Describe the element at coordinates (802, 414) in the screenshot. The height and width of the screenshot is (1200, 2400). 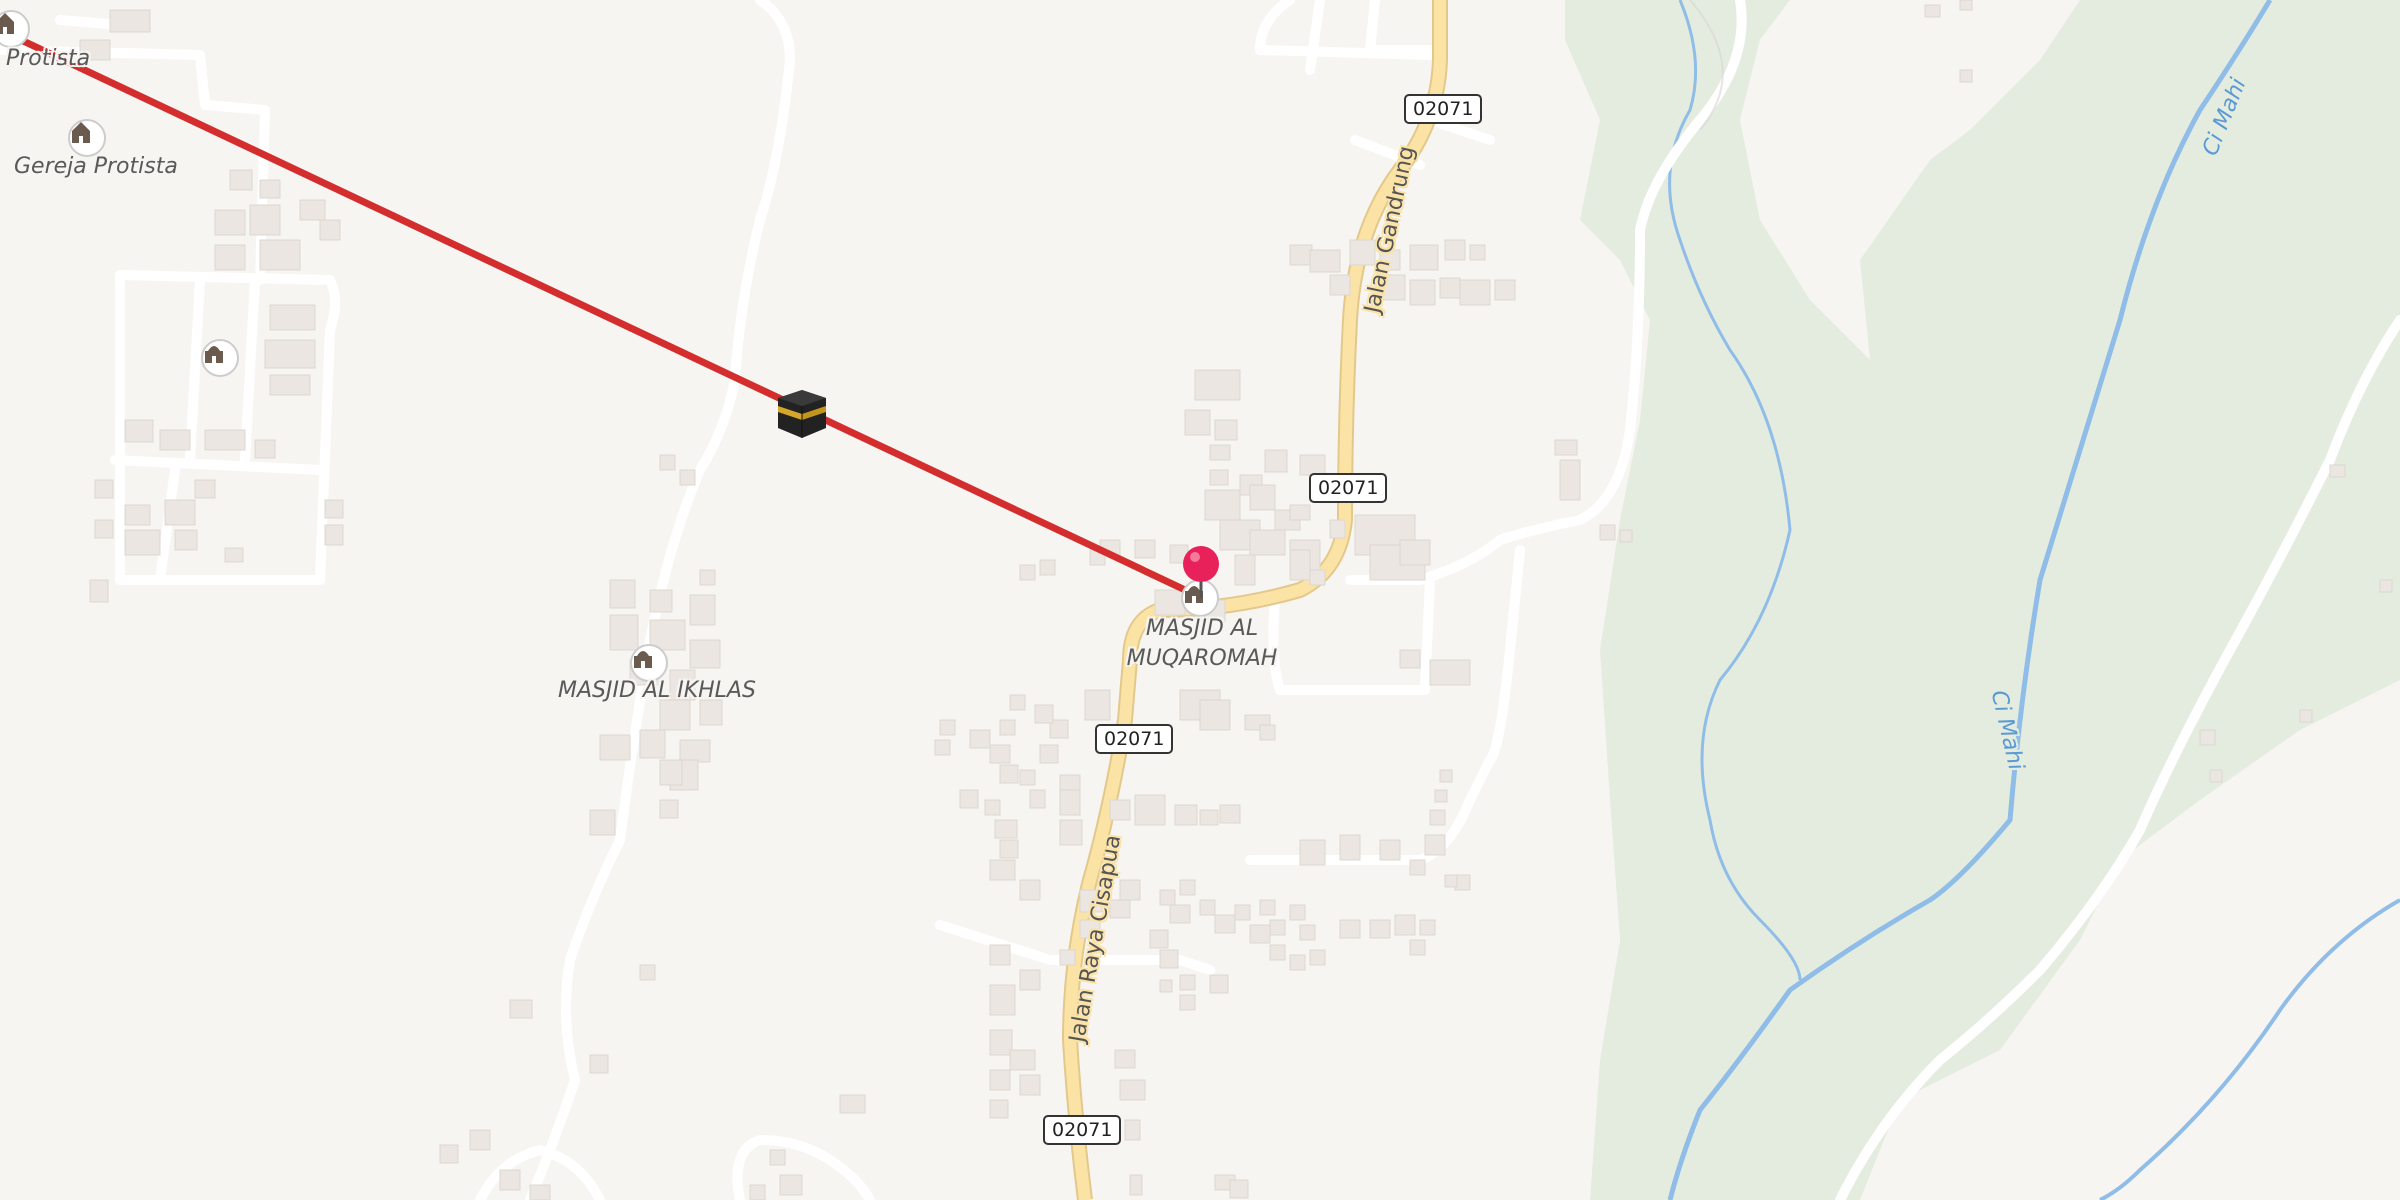
I see `kaaba-icon` at that location.